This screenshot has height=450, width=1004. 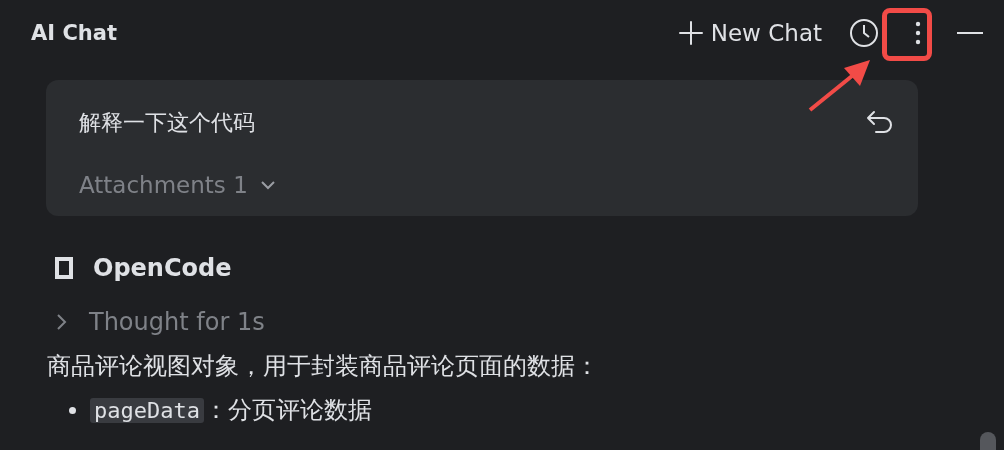 I want to click on agent-icon, so click(x=64, y=268).